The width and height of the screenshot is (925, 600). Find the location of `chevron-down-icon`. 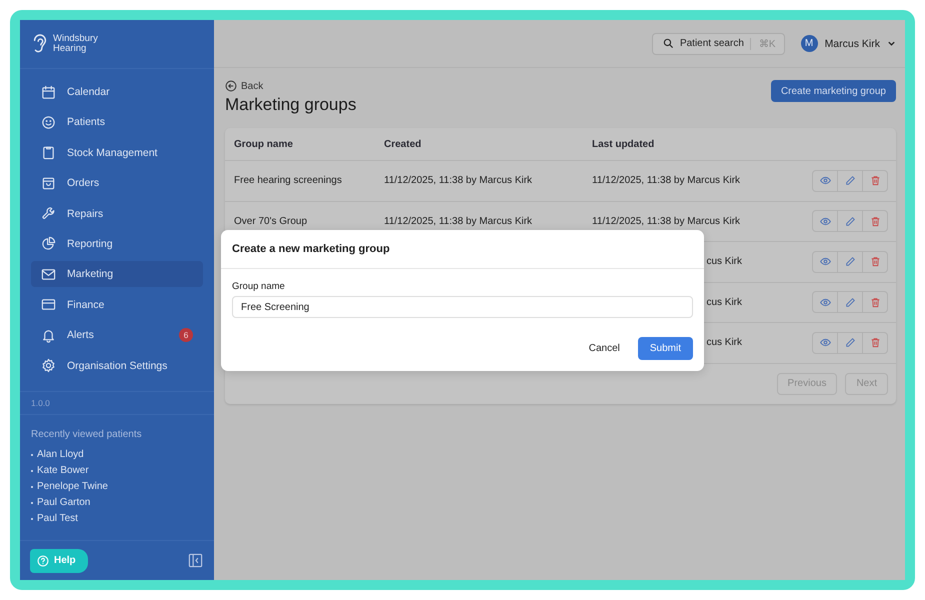

chevron-down-icon is located at coordinates (891, 43).